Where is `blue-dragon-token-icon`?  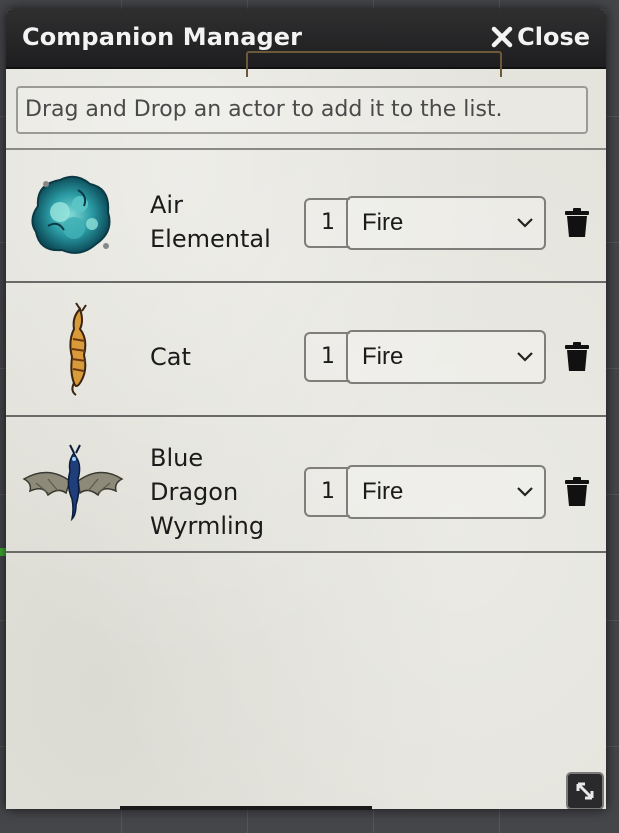 blue-dragon-token-icon is located at coordinates (72, 485).